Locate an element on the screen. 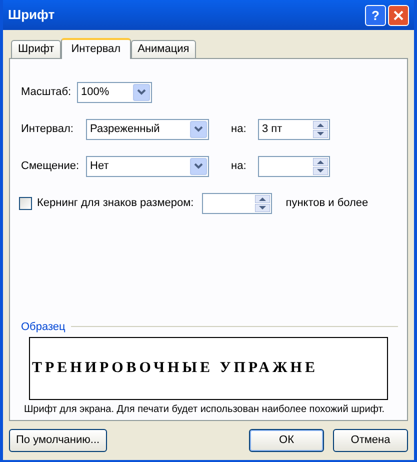 The image size is (417, 462). field-label: Смещение: is located at coordinates (50, 166).